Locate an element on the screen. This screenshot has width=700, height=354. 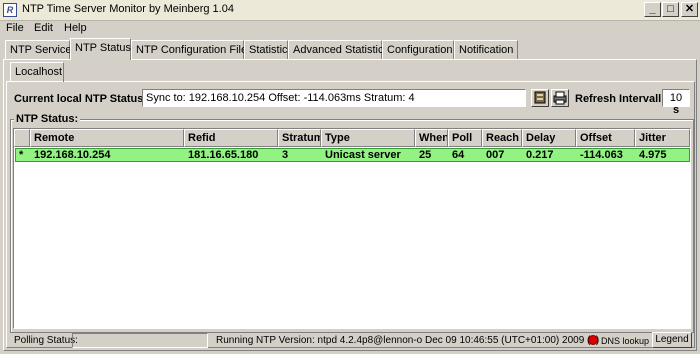
tab-localhost: Localhost is located at coordinates (37, 72).